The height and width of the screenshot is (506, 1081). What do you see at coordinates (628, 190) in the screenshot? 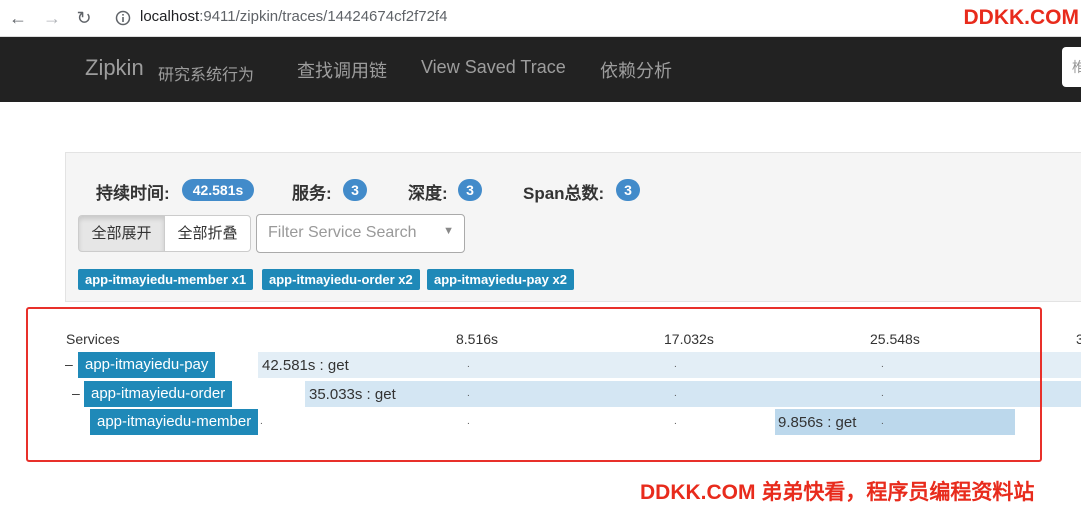
I see `span-count-badge: 3` at bounding box center [628, 190].